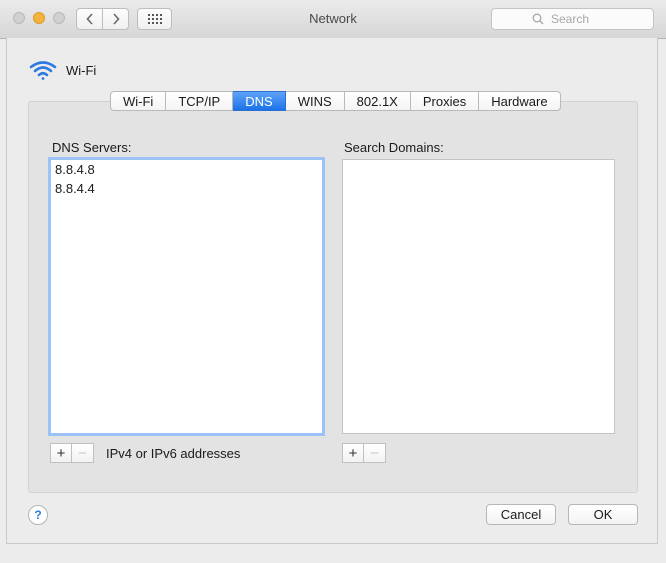 The height and width of the screenshot is (563, 666). What do you see at coordinates (91, 147) in the screenshot?
I see `dns-servers-label: DNS Servers:` at bounding box center [91, 147].